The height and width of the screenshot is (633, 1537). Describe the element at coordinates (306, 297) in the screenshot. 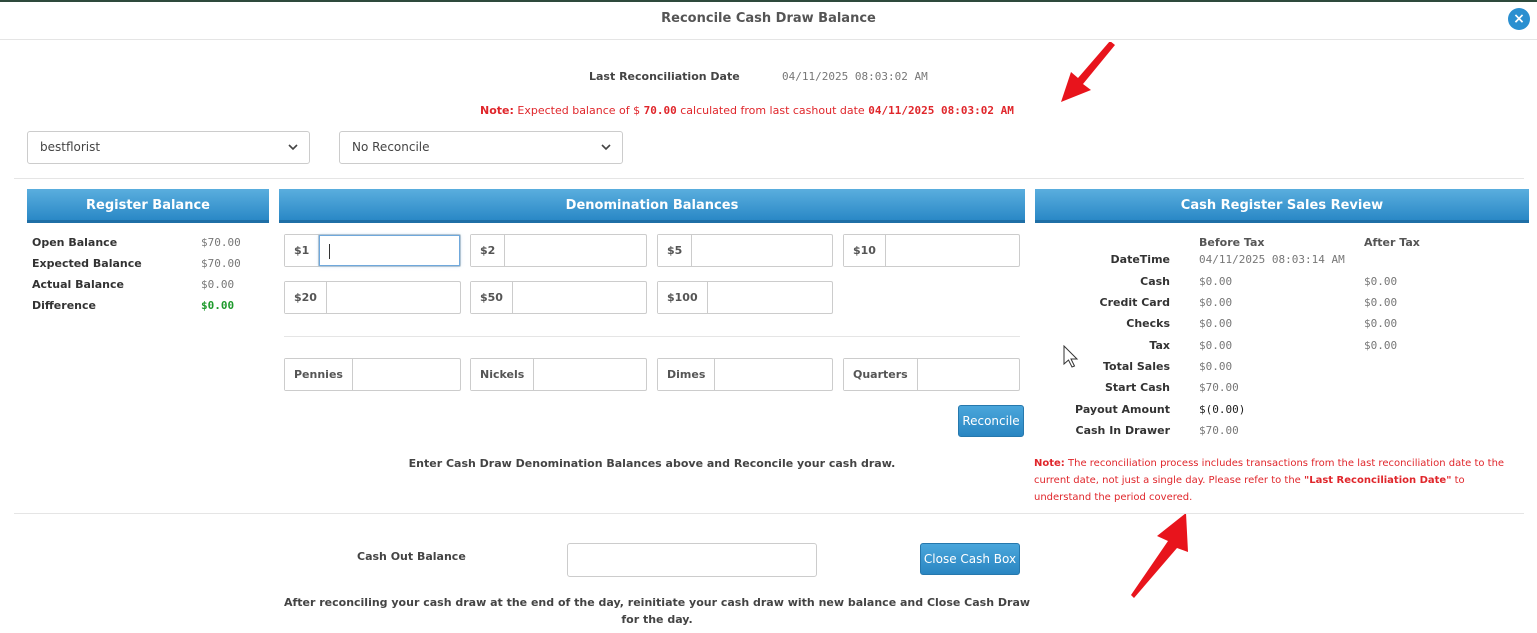

I see `denomination-label: $20` at that location.